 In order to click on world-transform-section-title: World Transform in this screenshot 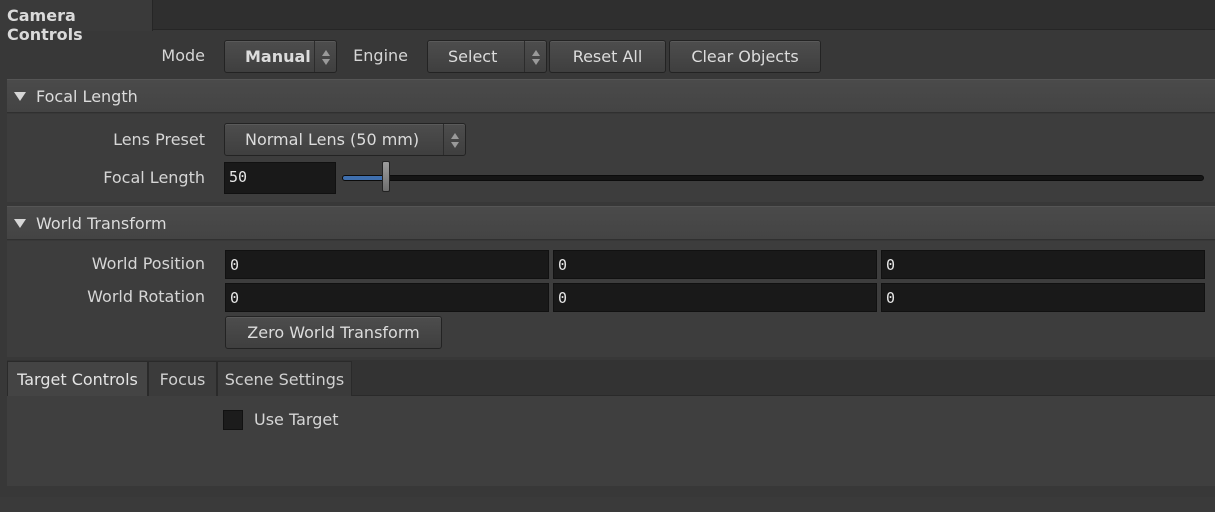, I will do `click(101, 223)`.